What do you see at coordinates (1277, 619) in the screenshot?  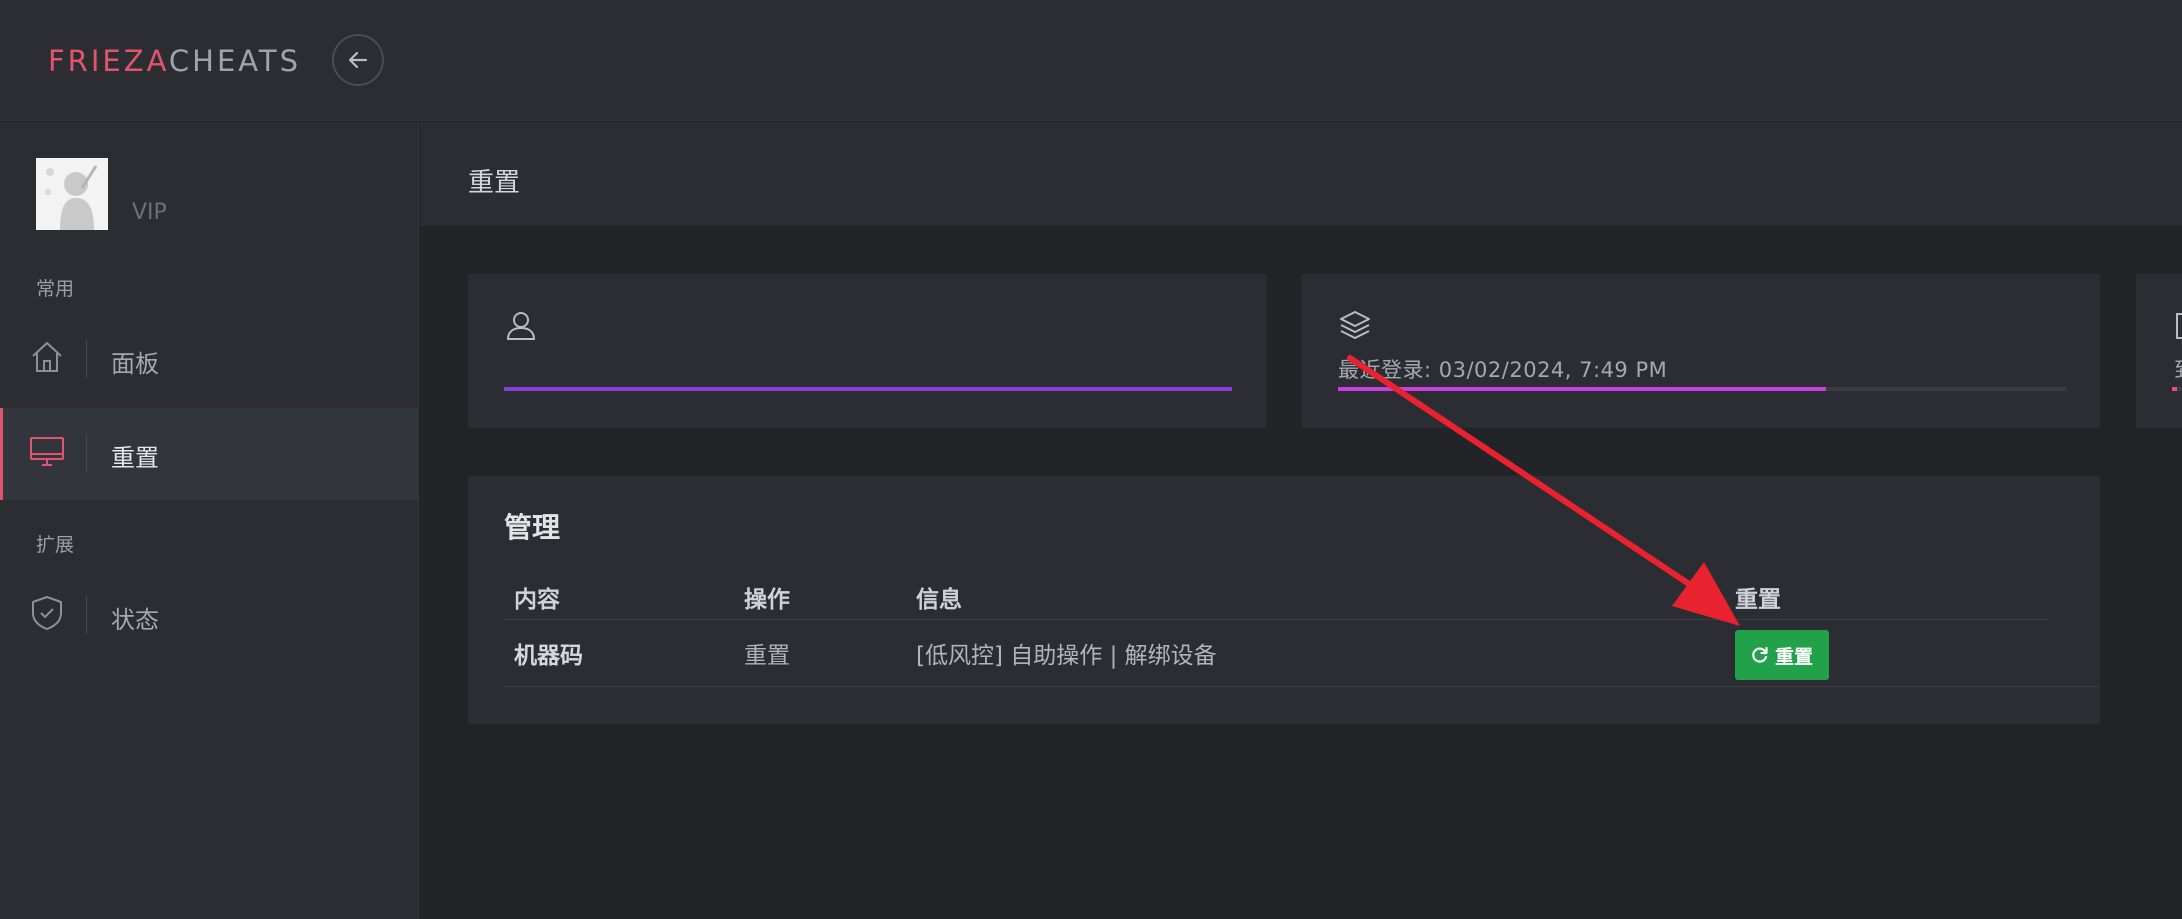 I see `header-divider` at bounding box center [1277, 619].